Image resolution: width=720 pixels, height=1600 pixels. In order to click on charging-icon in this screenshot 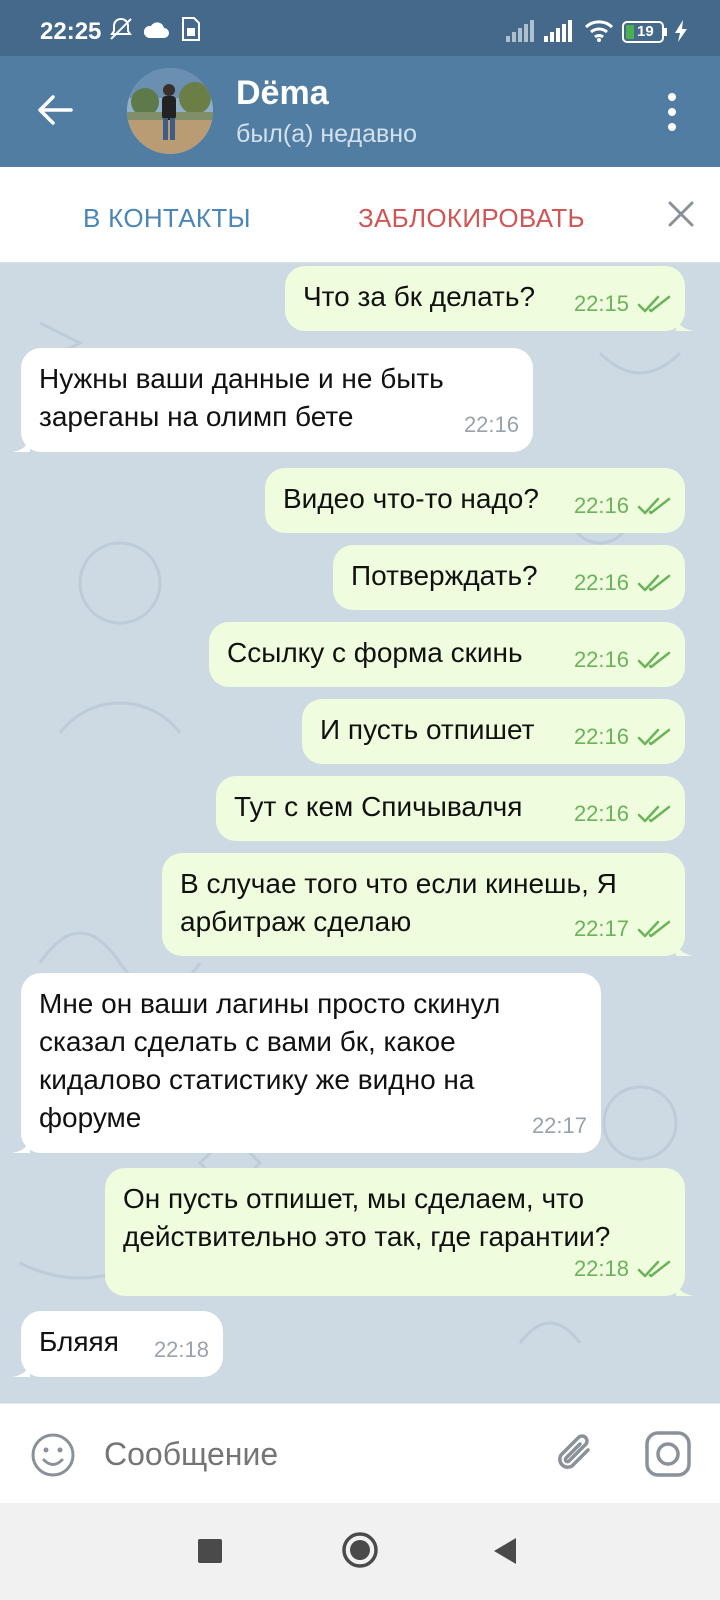, I will do `click(681, 31)`.